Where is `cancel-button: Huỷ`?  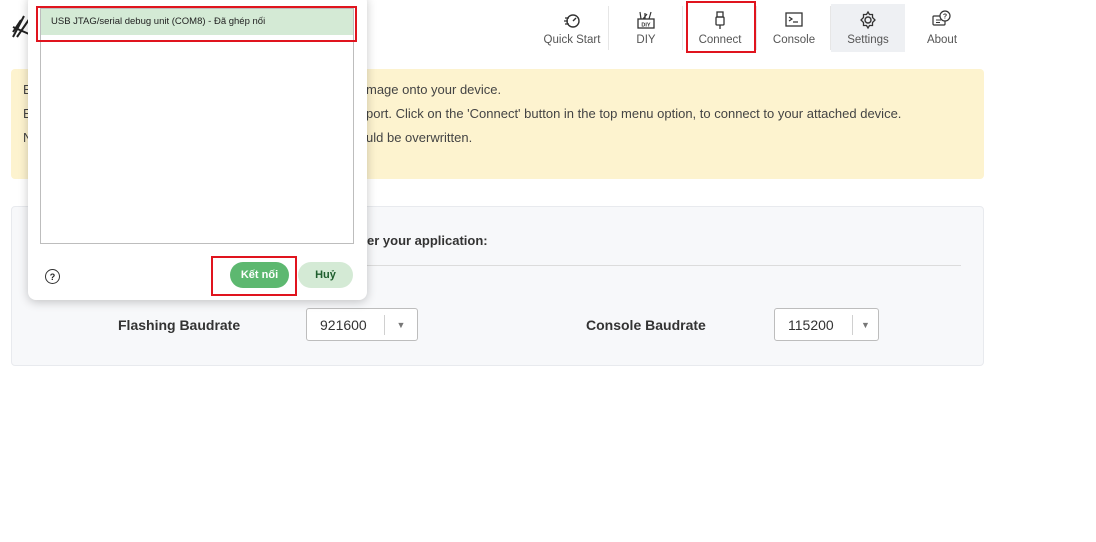
cancel-button: Huỷ is located at coordinates (325, 275).